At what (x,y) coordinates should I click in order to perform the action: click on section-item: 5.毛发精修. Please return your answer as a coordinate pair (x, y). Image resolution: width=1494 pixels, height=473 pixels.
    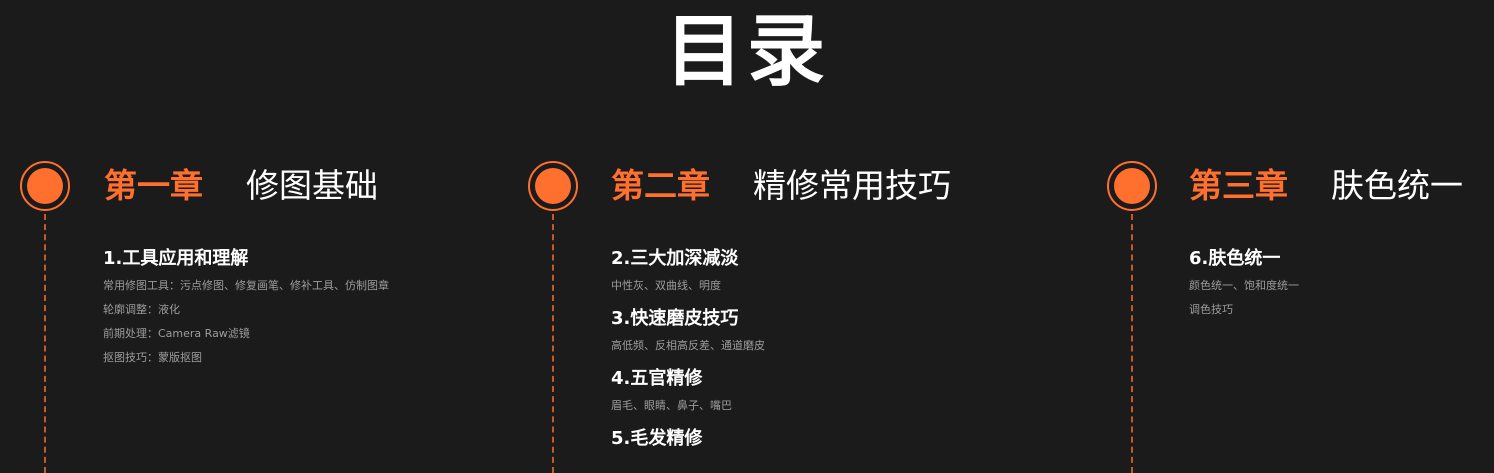
    Looking at the image, I should click on (688, 439).